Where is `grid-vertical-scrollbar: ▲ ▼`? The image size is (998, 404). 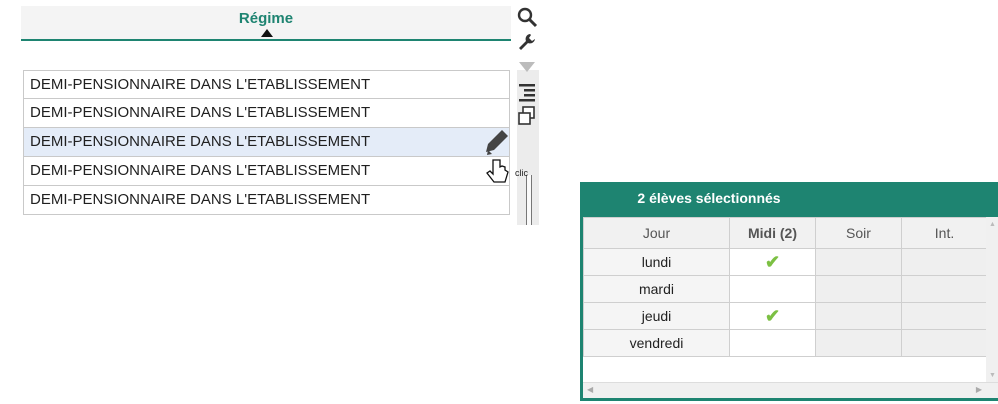
grid-vertical-scrollbar: ▲ ▼ is located at coordinates (992, 300).